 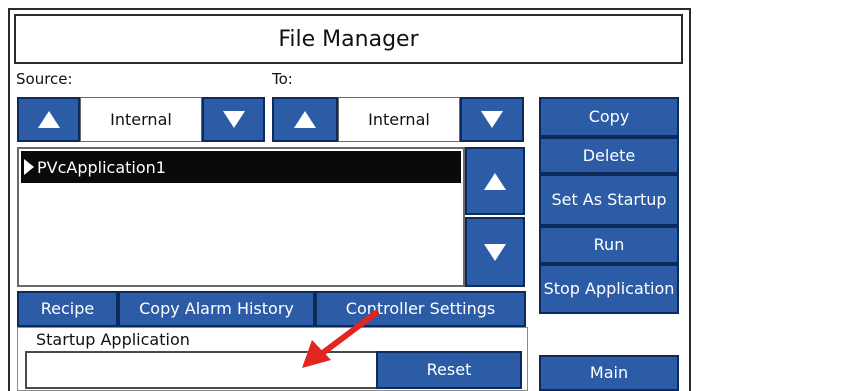 I want to click on controller-settings-button: Controller Settings, so click(x=420, y=309).